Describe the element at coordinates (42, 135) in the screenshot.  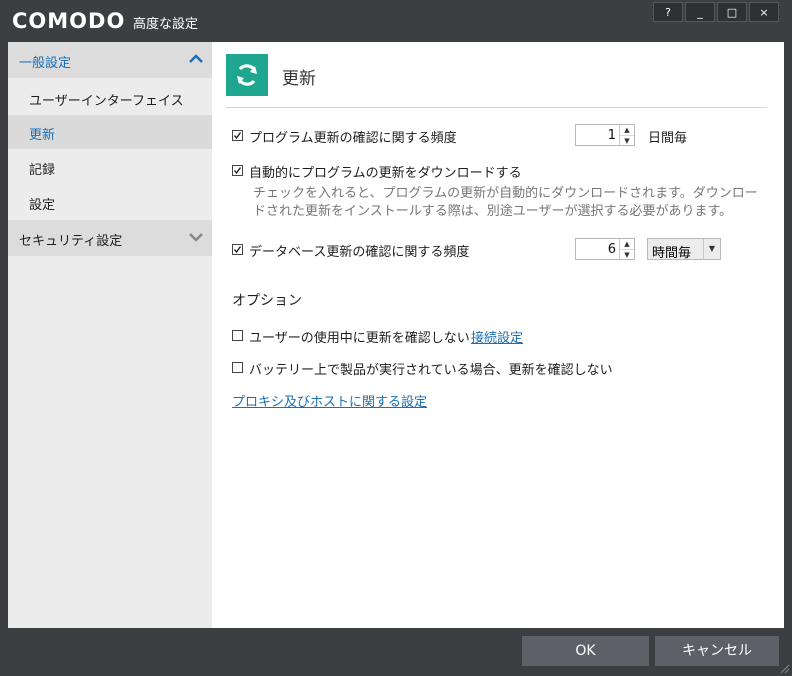
I see `sidebar-item-label: 更新` at that location.